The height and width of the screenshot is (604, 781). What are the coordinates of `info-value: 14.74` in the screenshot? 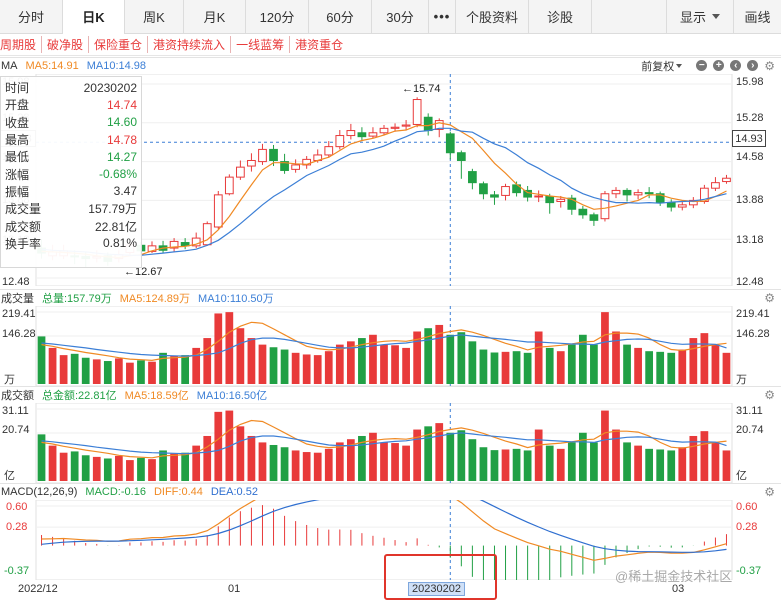 It's located at (121, 104).